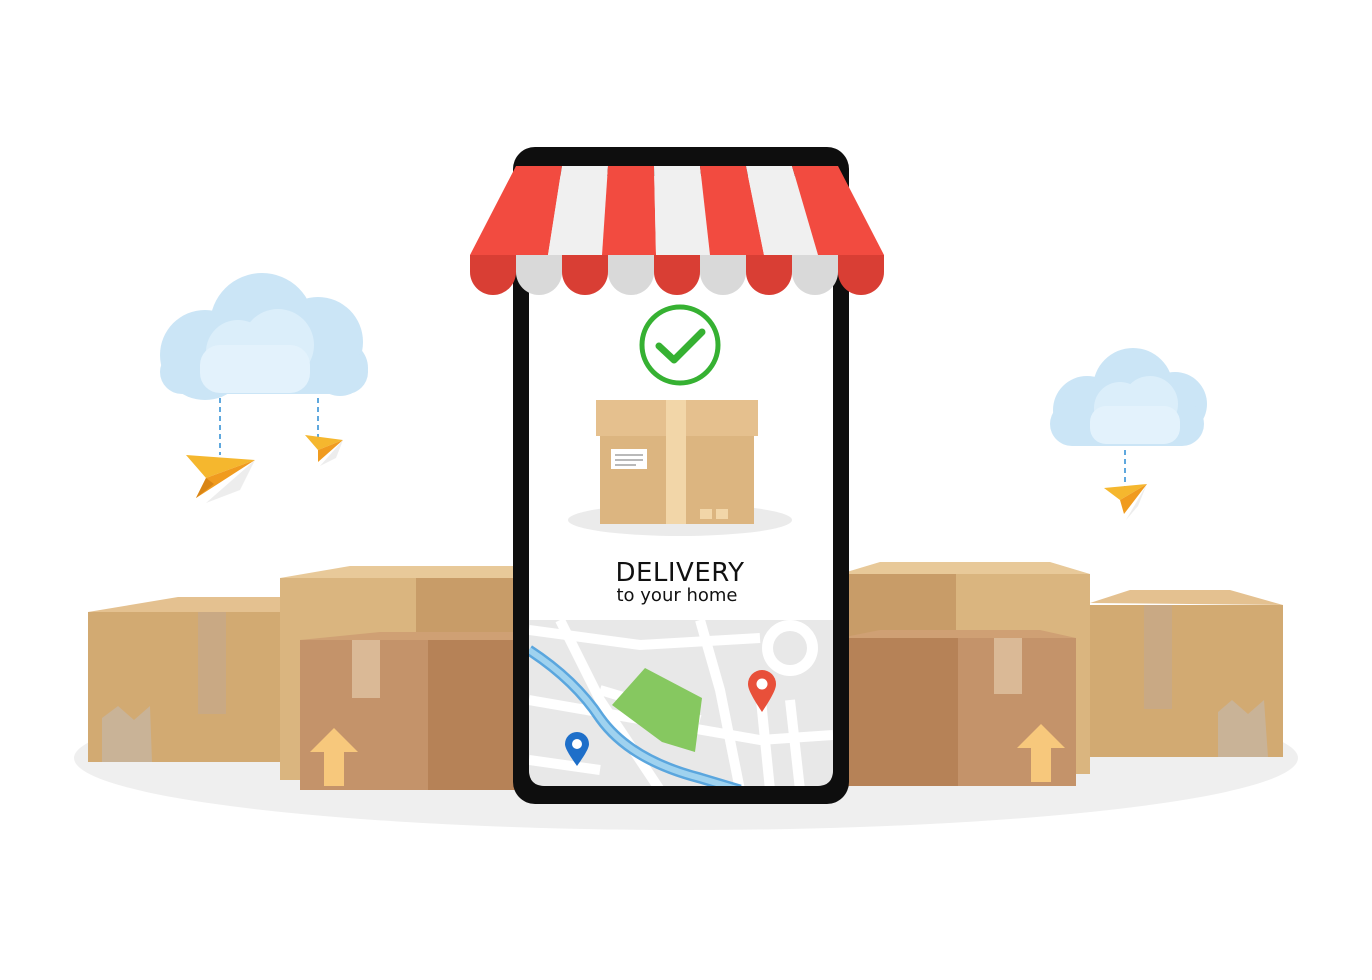 This screenshot has height=980, width=1372. I want to click on checkmark-circle-icon, so click(680, 345).